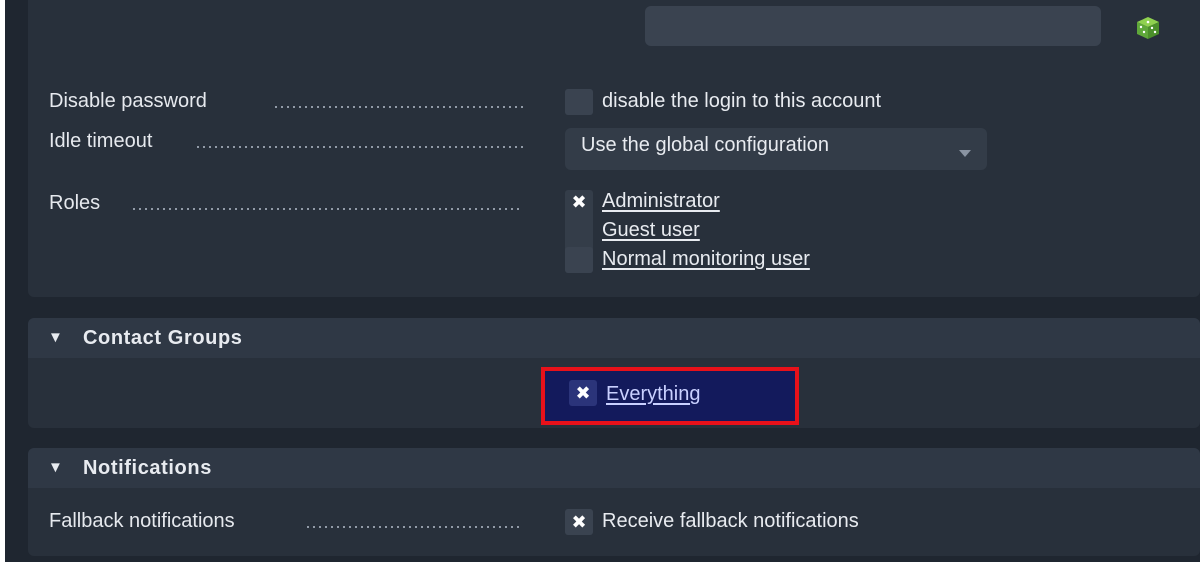 The width and height of the screenshot is (1200, 562). I want to click on contact-groups-title: Contact Groups, so click(163, 338).